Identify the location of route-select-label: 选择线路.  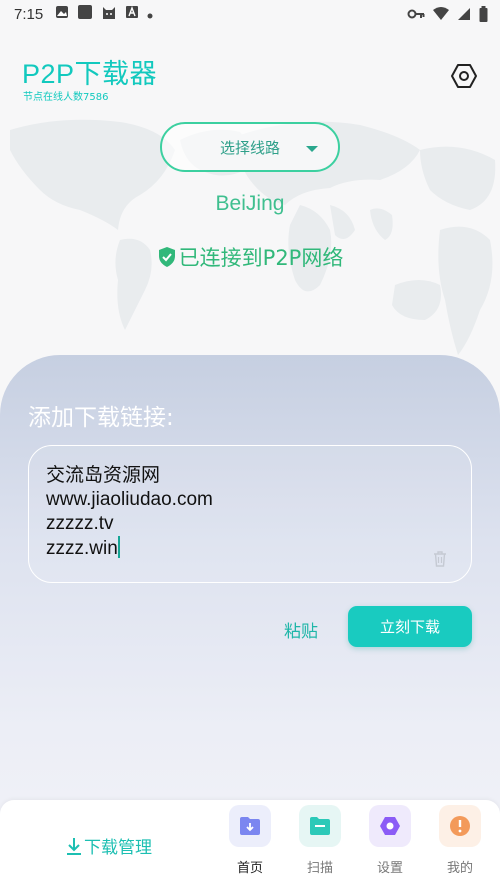
(249, 147).